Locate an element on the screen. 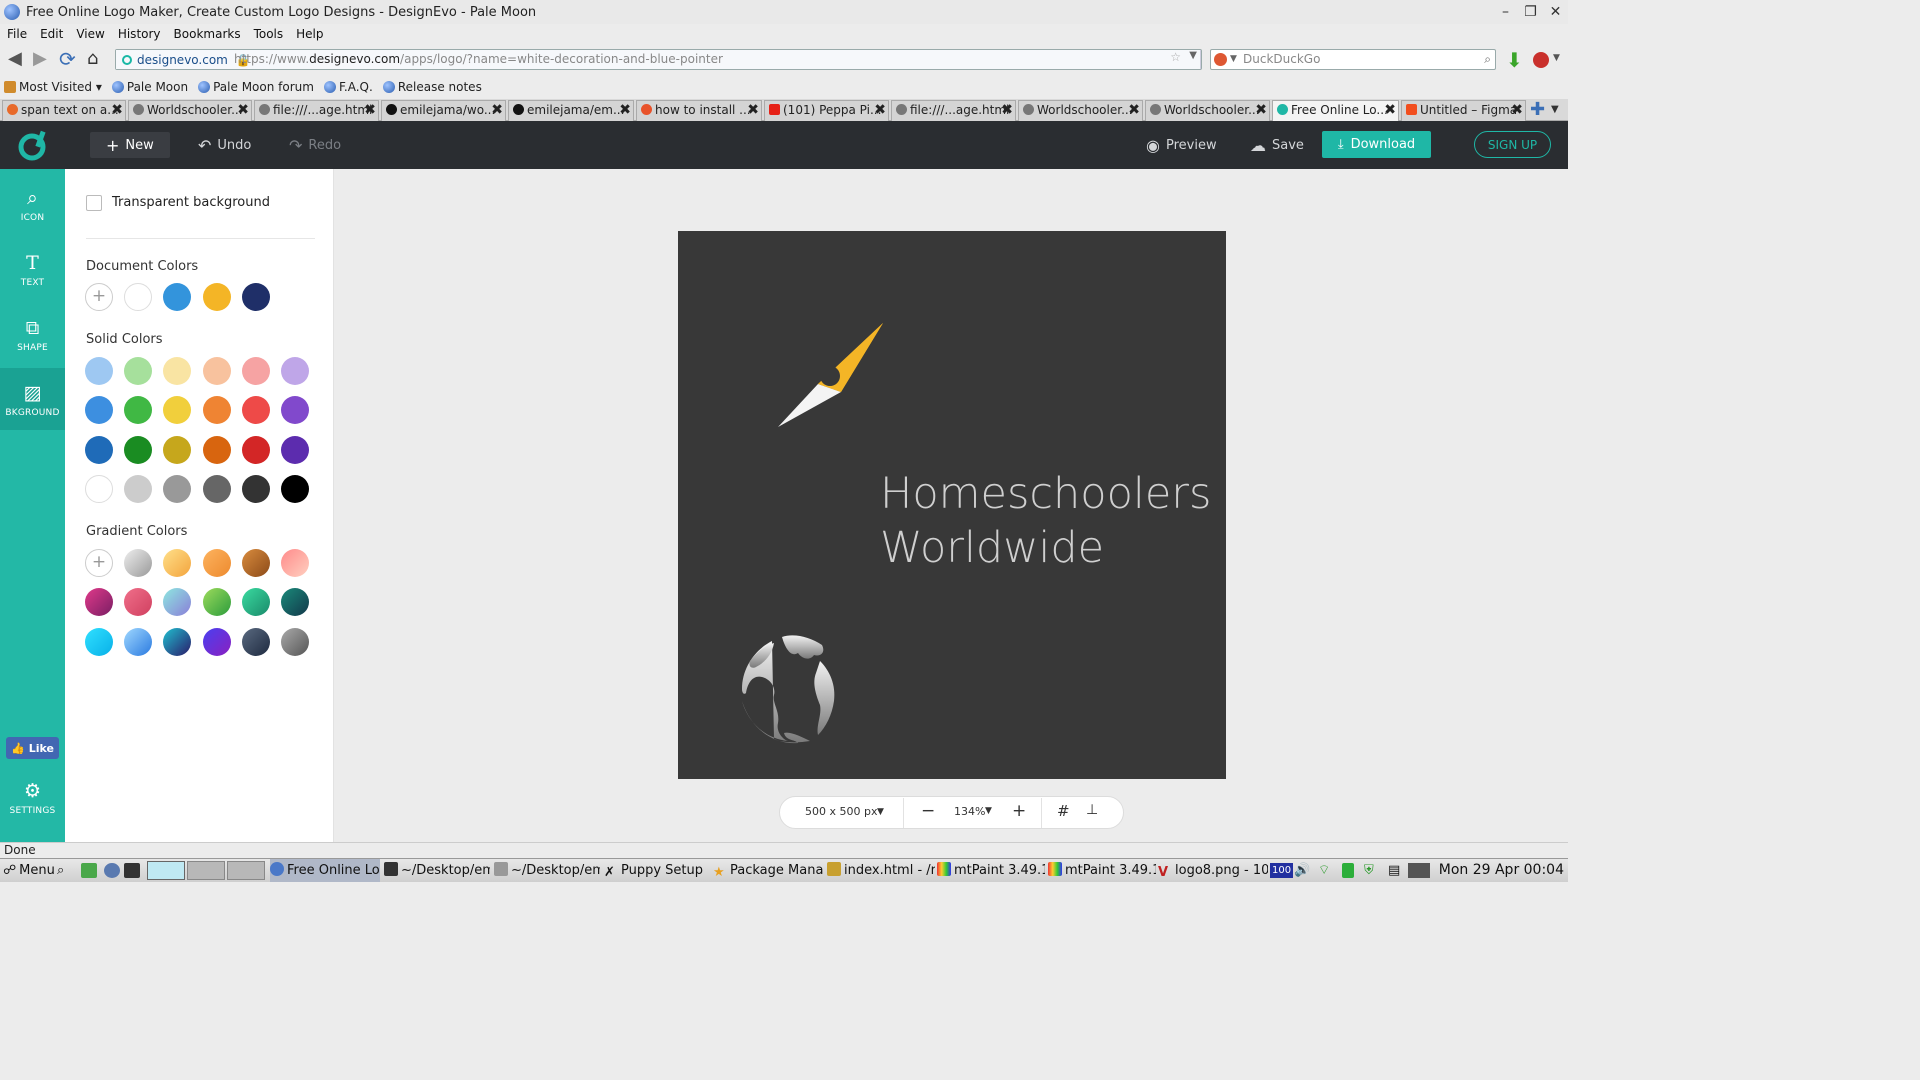 The image size is (1920, 1080). bookmark-pale-moon: Pale Moon is located at coordinates (149, 87).